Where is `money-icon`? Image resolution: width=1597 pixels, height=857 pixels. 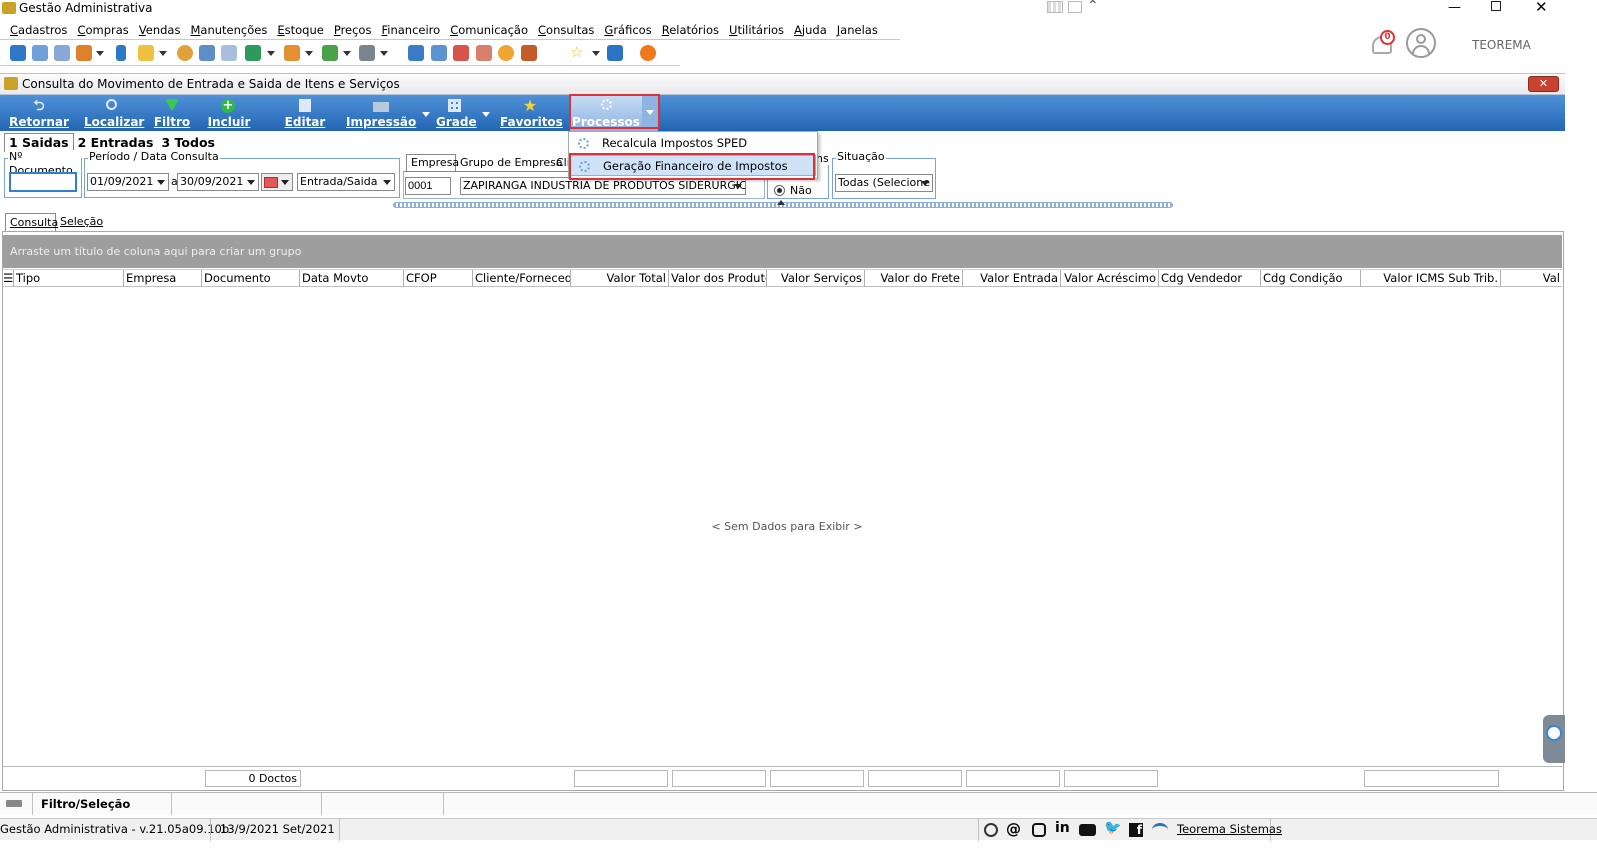
money-icon is located at coordinates (207, 53).